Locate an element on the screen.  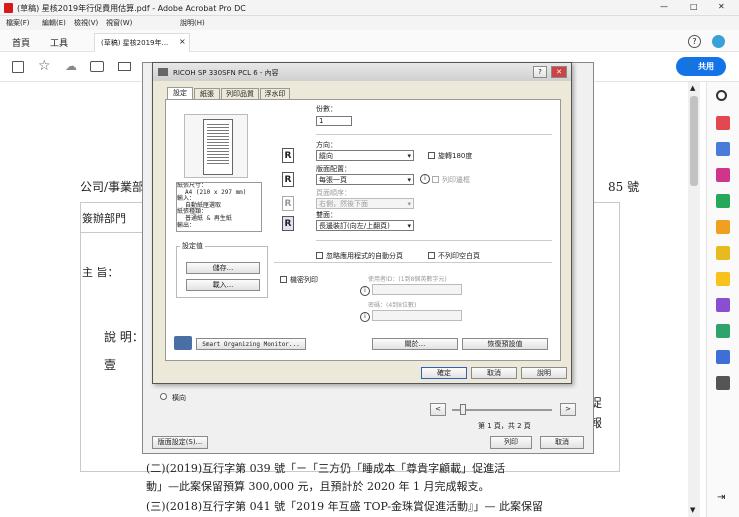
duplex-select: 長邊裝訂(向左/上翻頁) is located at coordinates (365, 225).